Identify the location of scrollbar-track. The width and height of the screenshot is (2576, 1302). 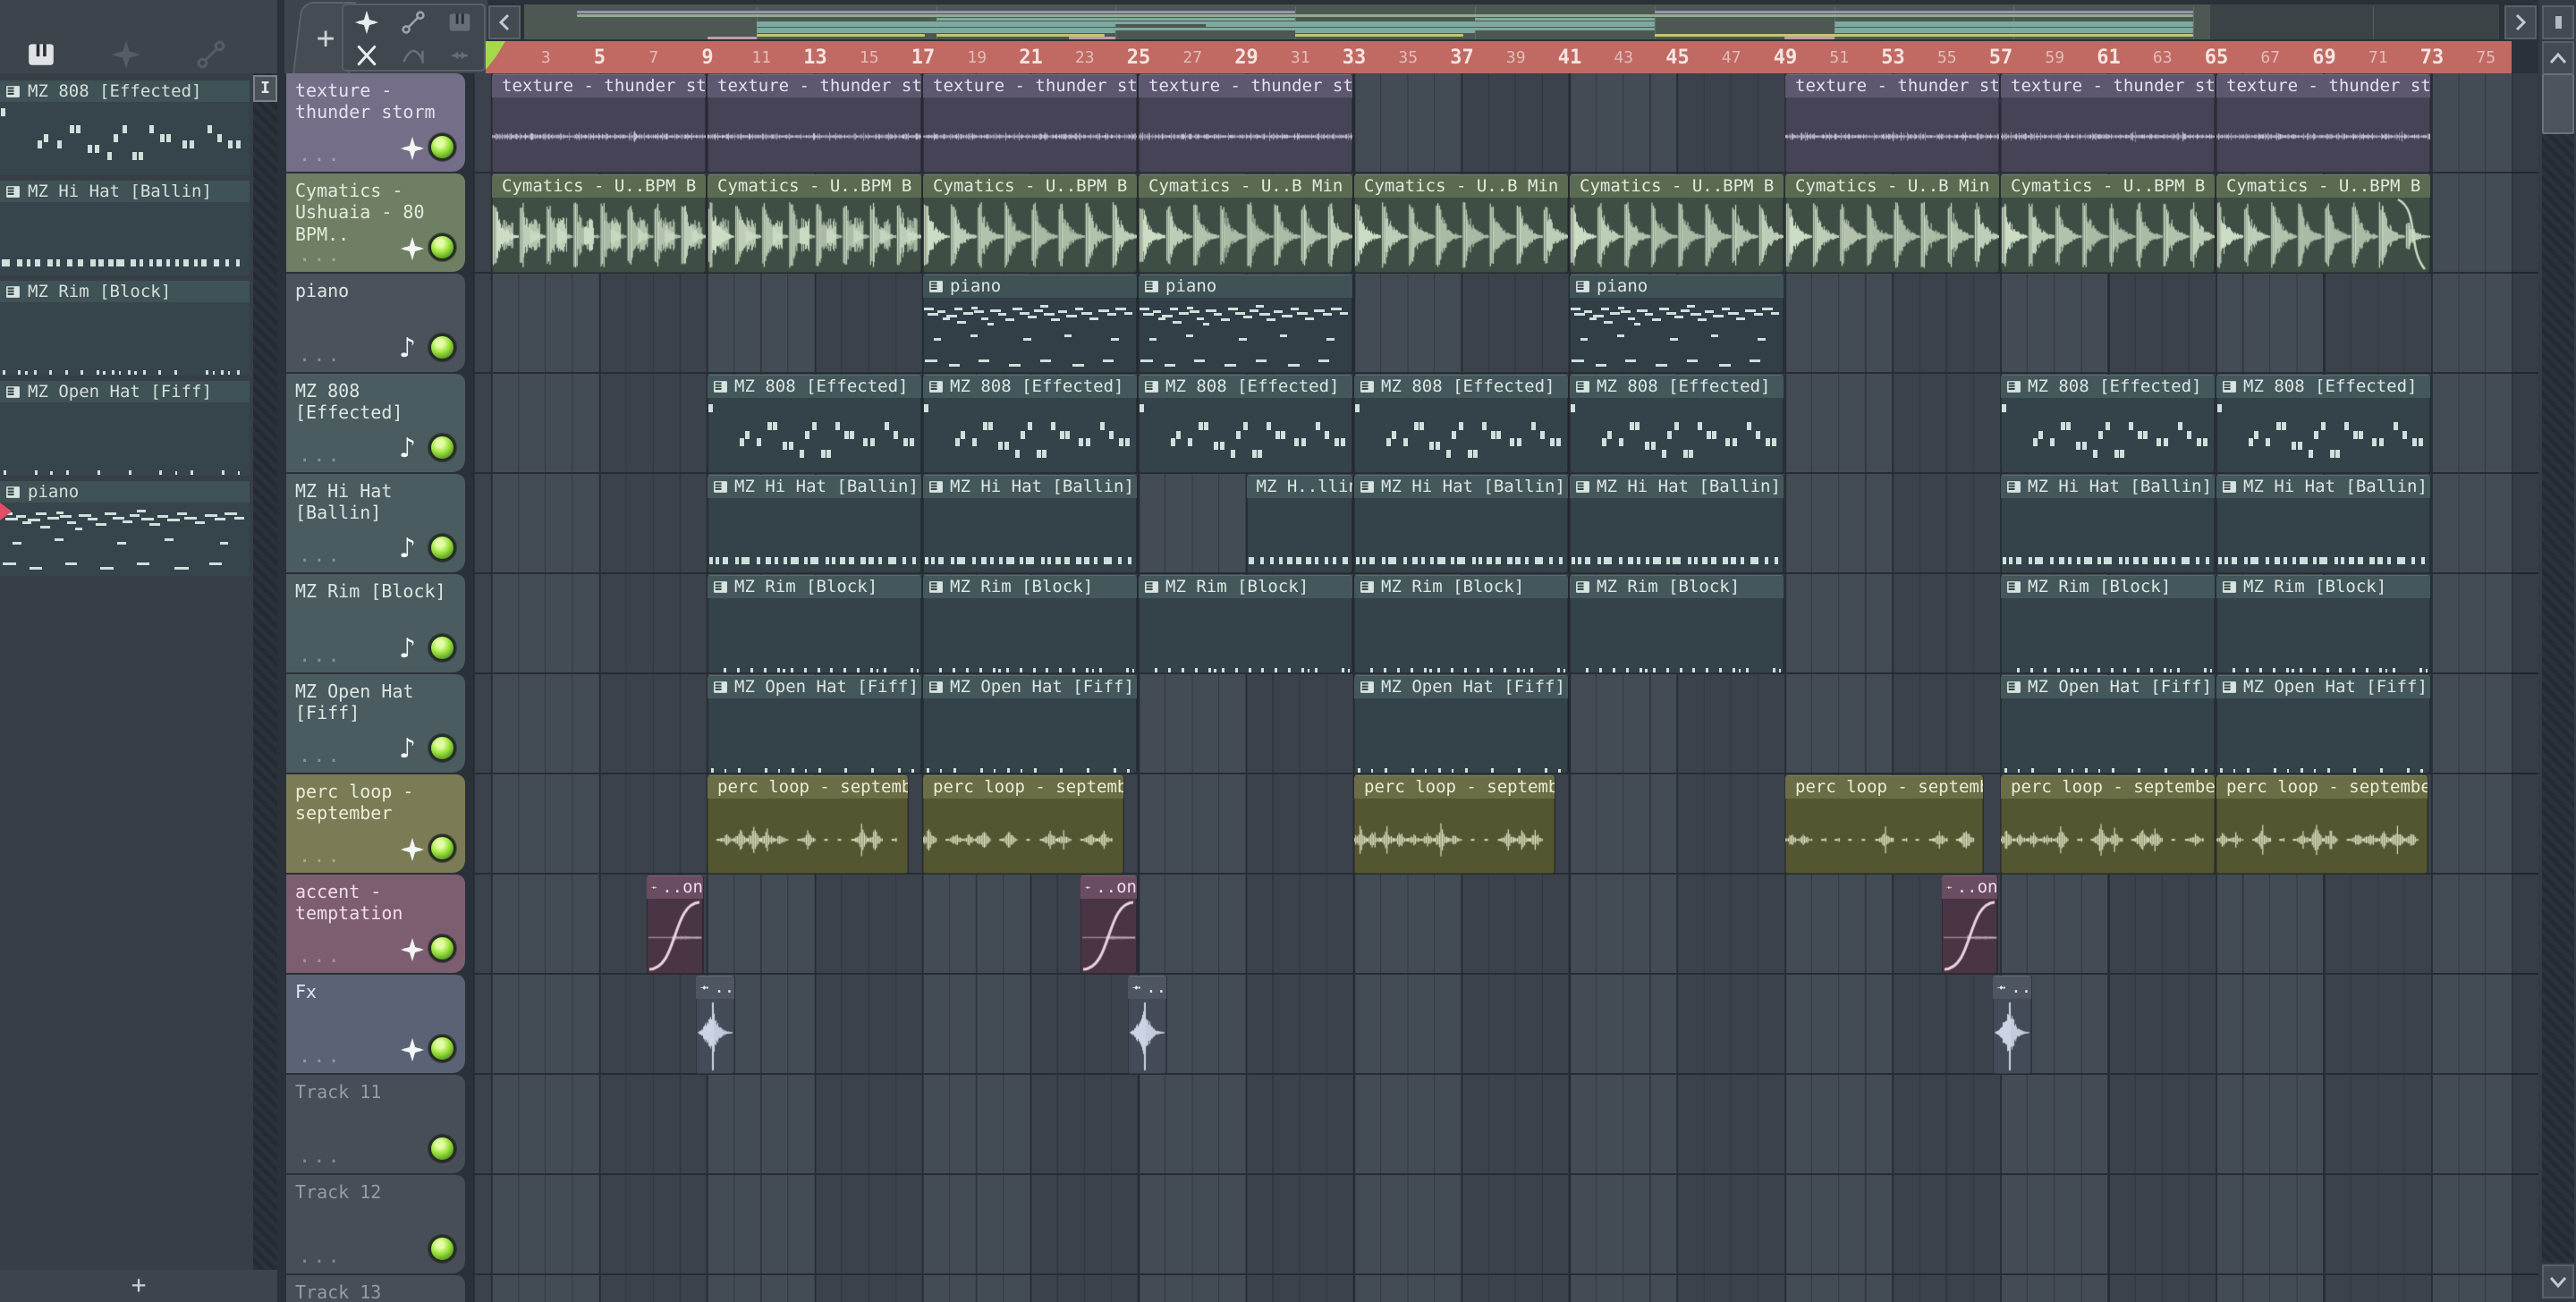
(2558, 668).